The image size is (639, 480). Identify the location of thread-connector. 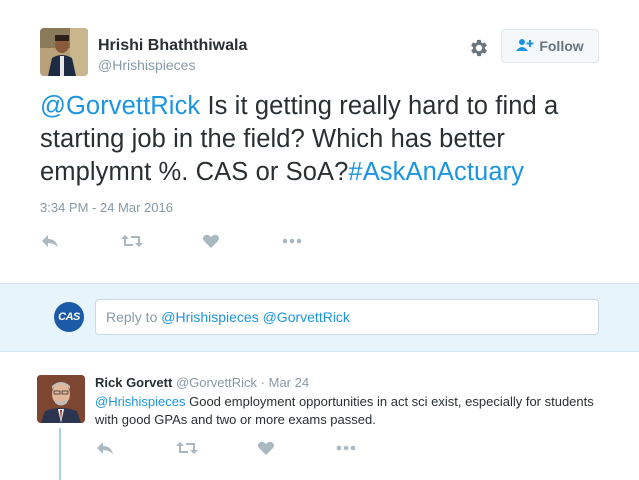
(60, 454).